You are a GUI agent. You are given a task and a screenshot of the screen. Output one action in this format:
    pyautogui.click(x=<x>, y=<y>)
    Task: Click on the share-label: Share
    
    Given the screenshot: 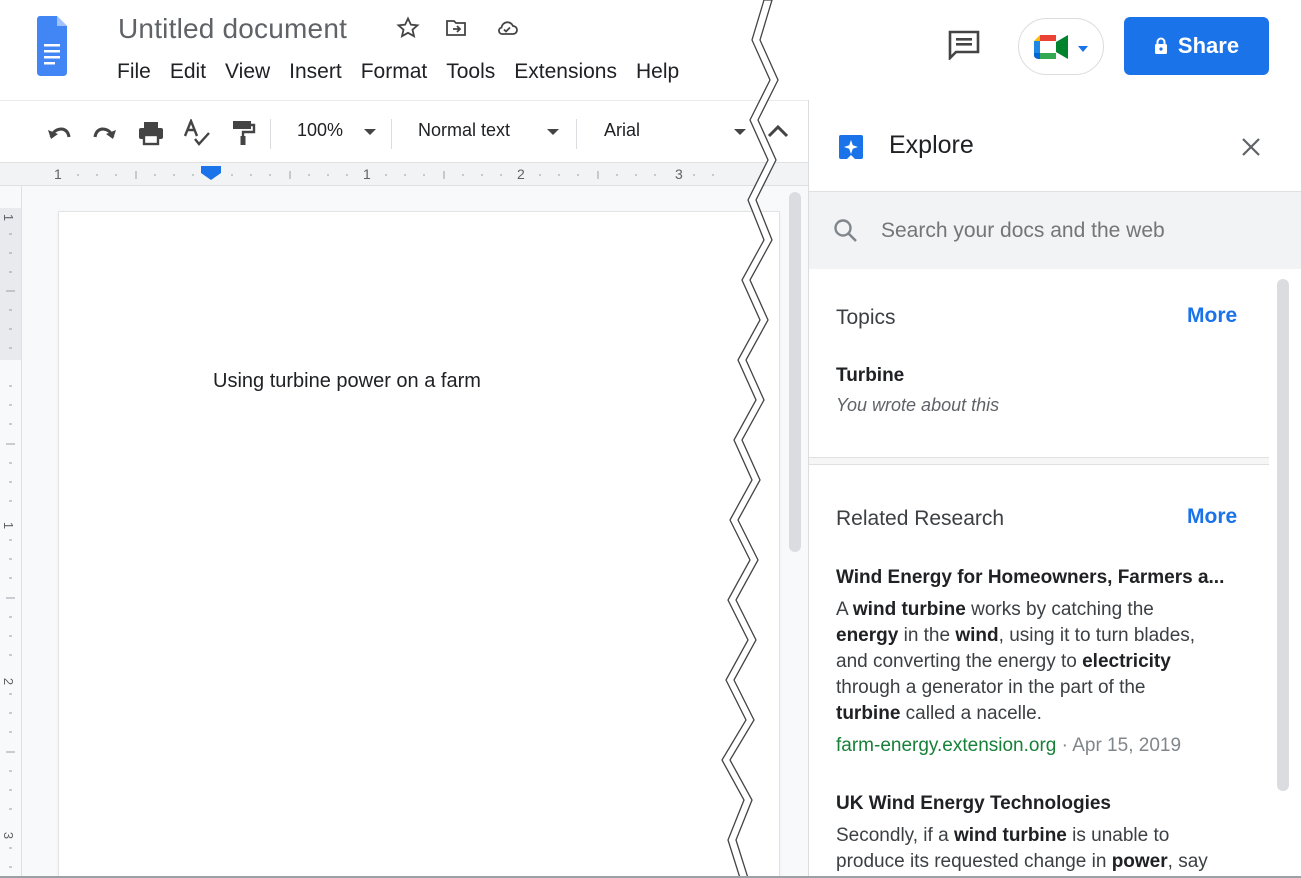 What is the action you would take?
    pyautogui.click(x=1208, y=45)
    